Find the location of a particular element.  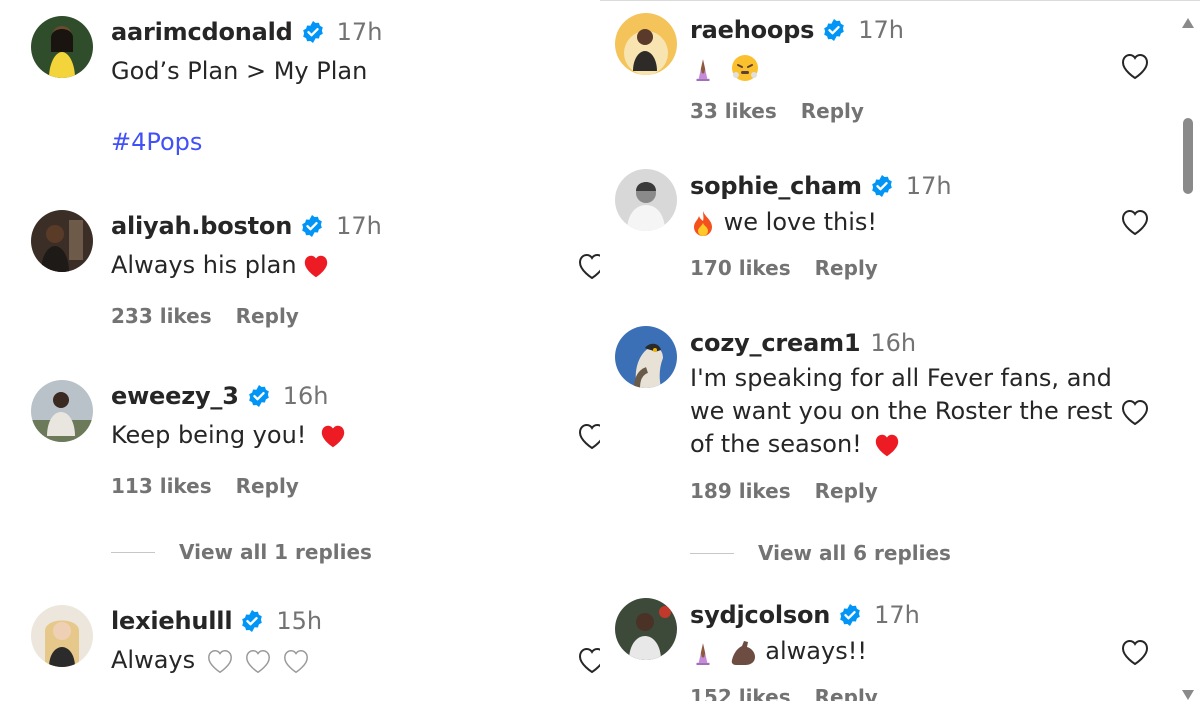

comment-text-content: Always is located at coordinates (153, 660).